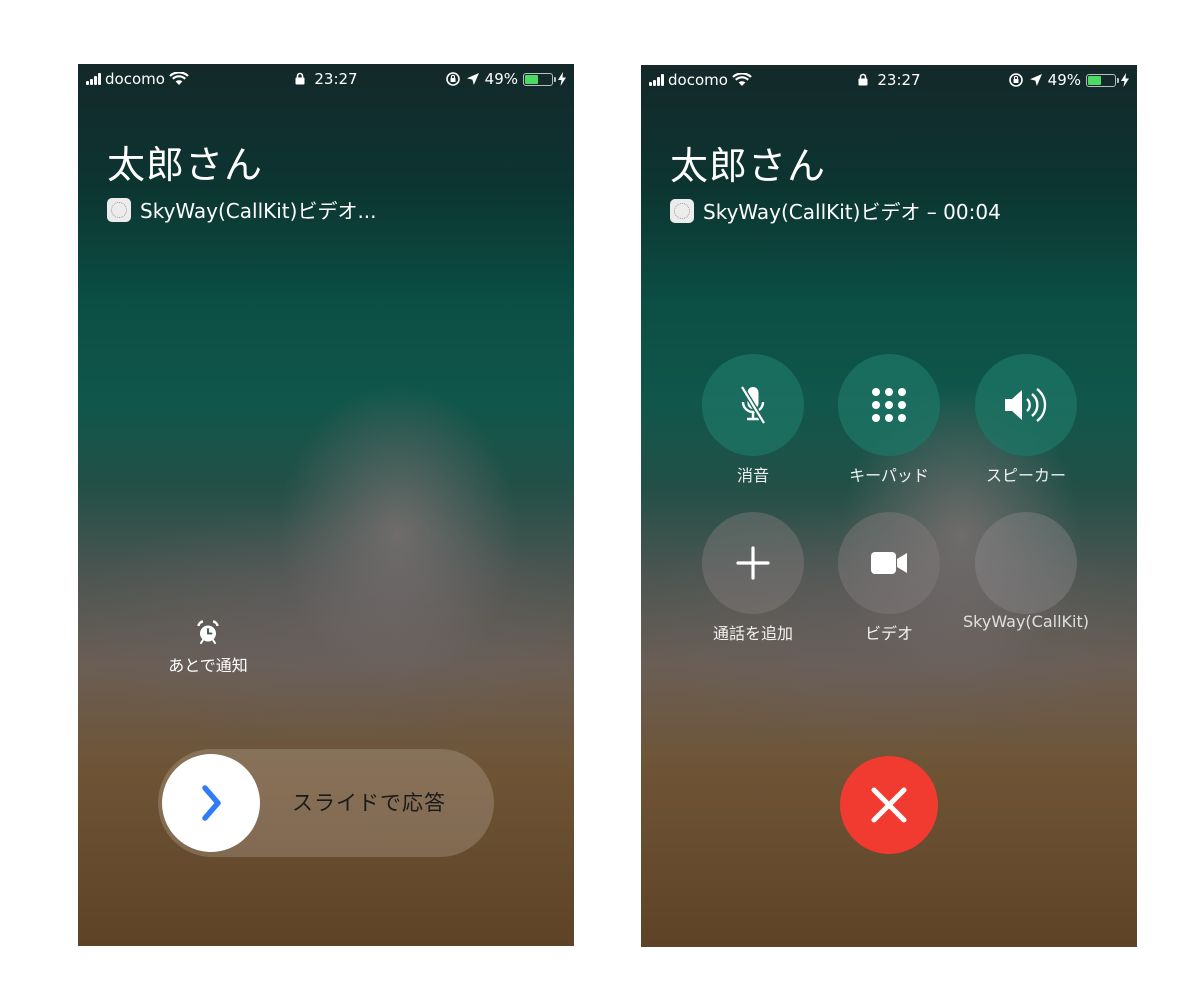 The height and width of the screenshot is (1000, 1200). I want to click on add-call-button: 通話を追加, so click(753, 578).